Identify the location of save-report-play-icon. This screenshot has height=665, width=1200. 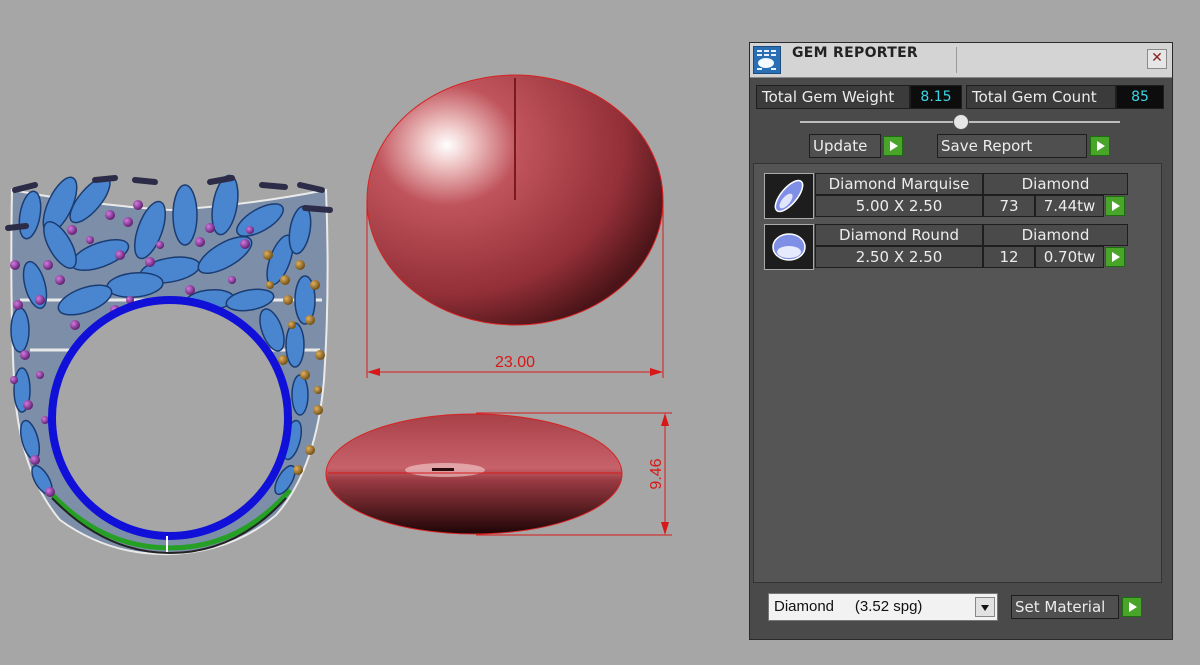
(1100, 146).